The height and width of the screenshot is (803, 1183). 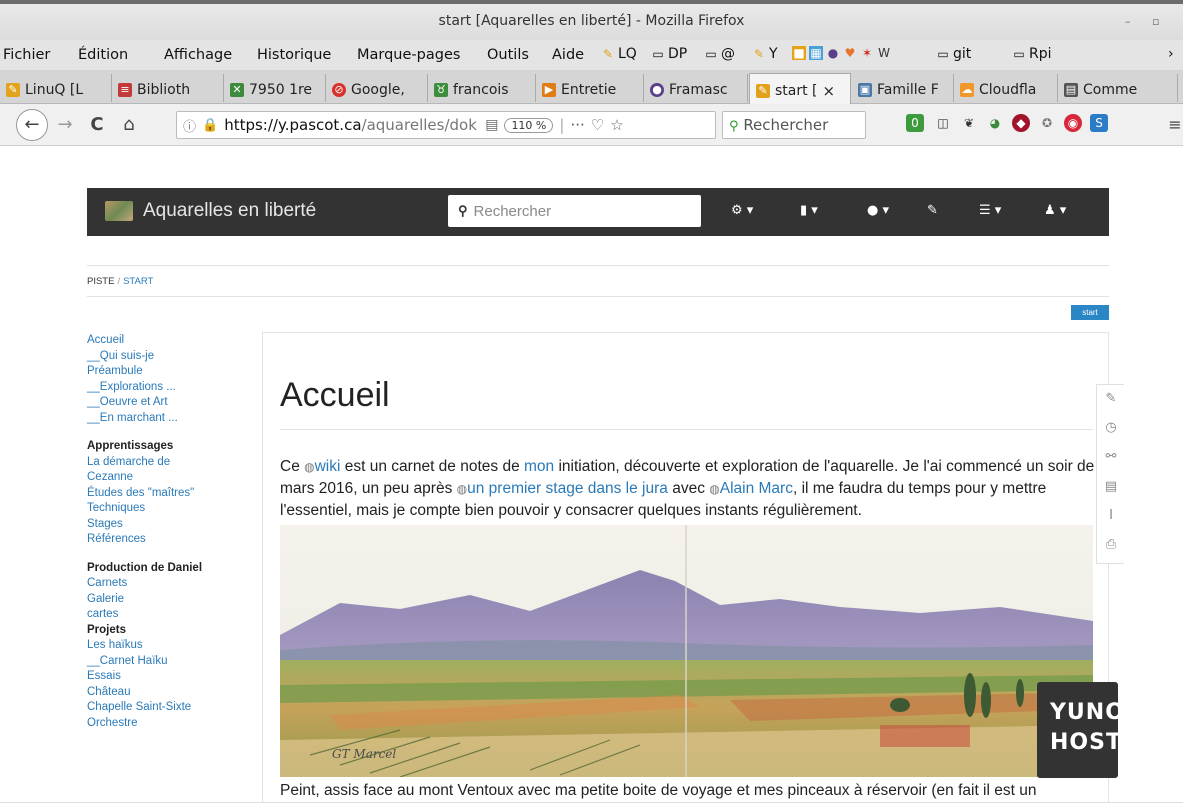 I want to click on sidebar-item-carnets: Carnets, so click(x=173, y=584).